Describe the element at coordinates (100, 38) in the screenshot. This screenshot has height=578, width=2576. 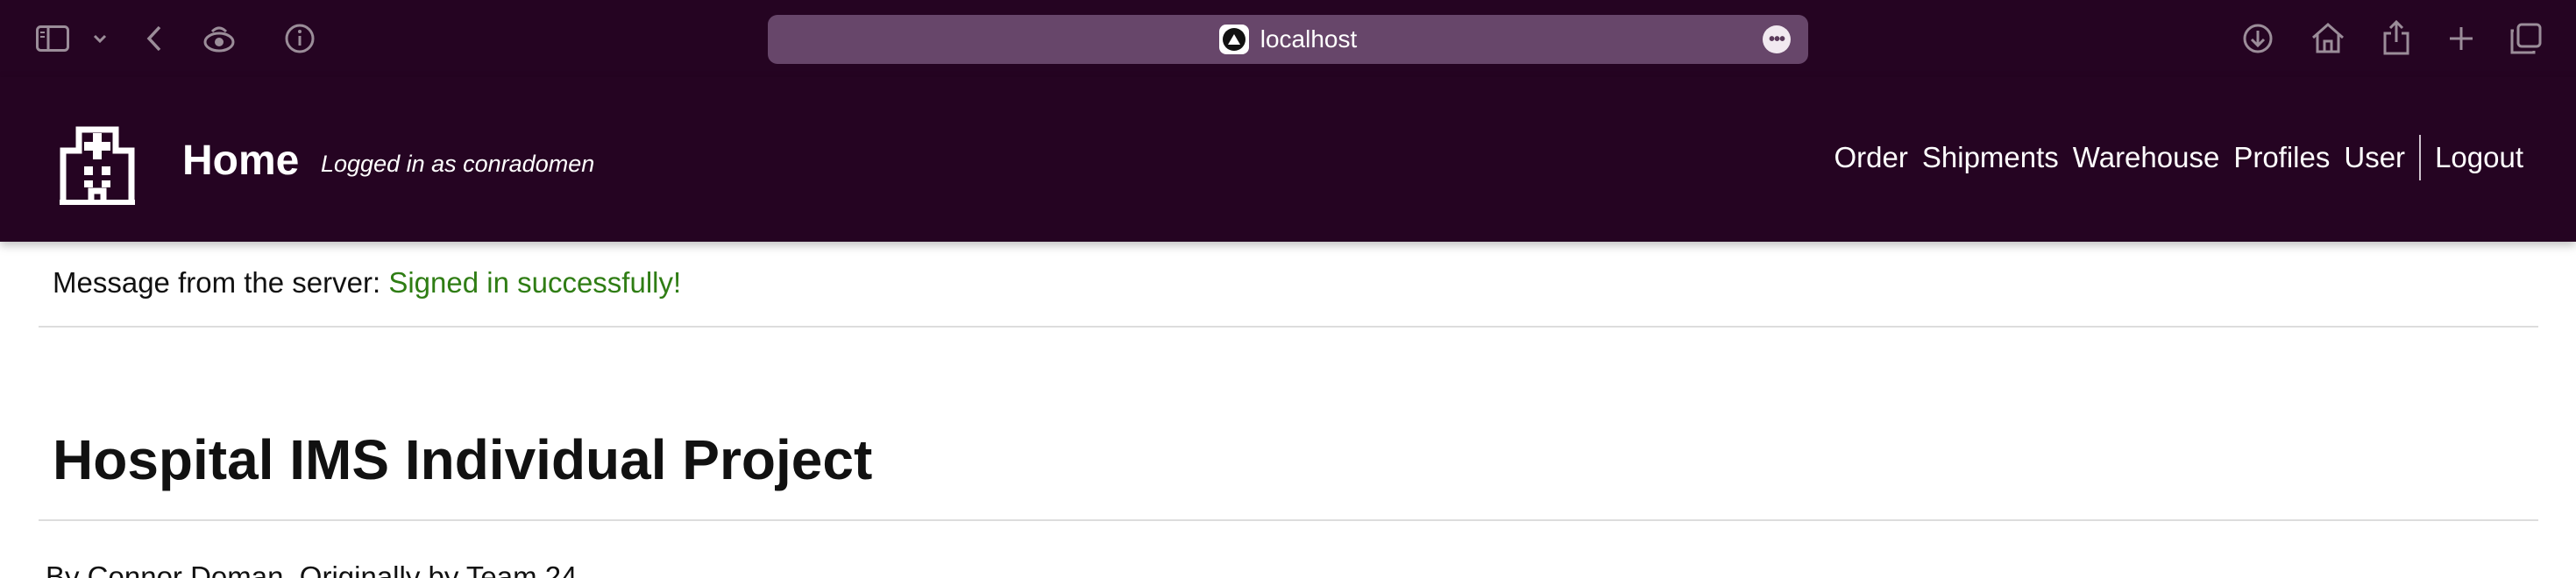
I see `chevron-down-icon` at that location.